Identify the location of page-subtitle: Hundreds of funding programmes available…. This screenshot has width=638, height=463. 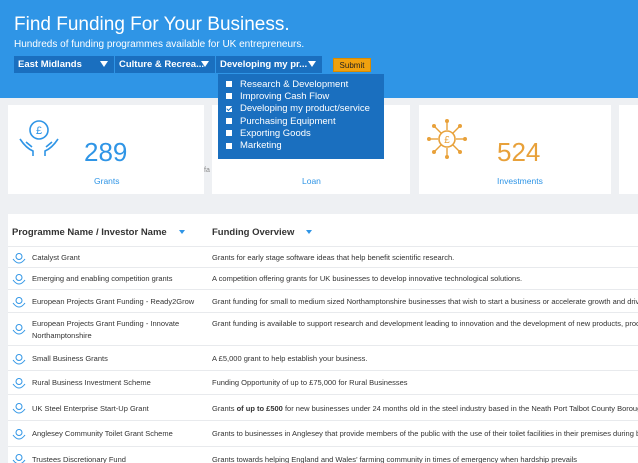
(159, 44).